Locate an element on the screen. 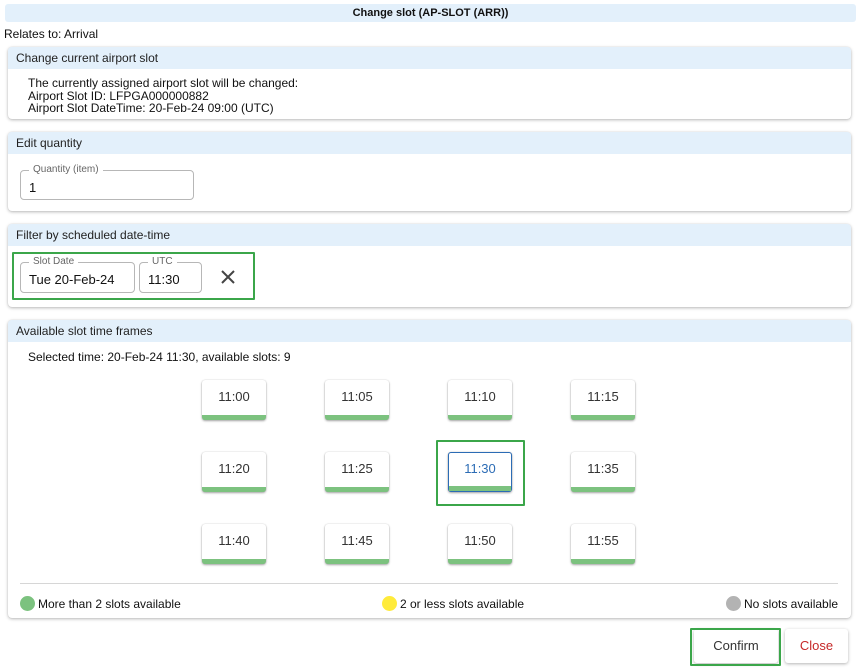 The height and width of the screenshot is (668, 858). edit-quantity-card: Edit quantity Quantity (item) 1 is located at coordinates (429, 171).